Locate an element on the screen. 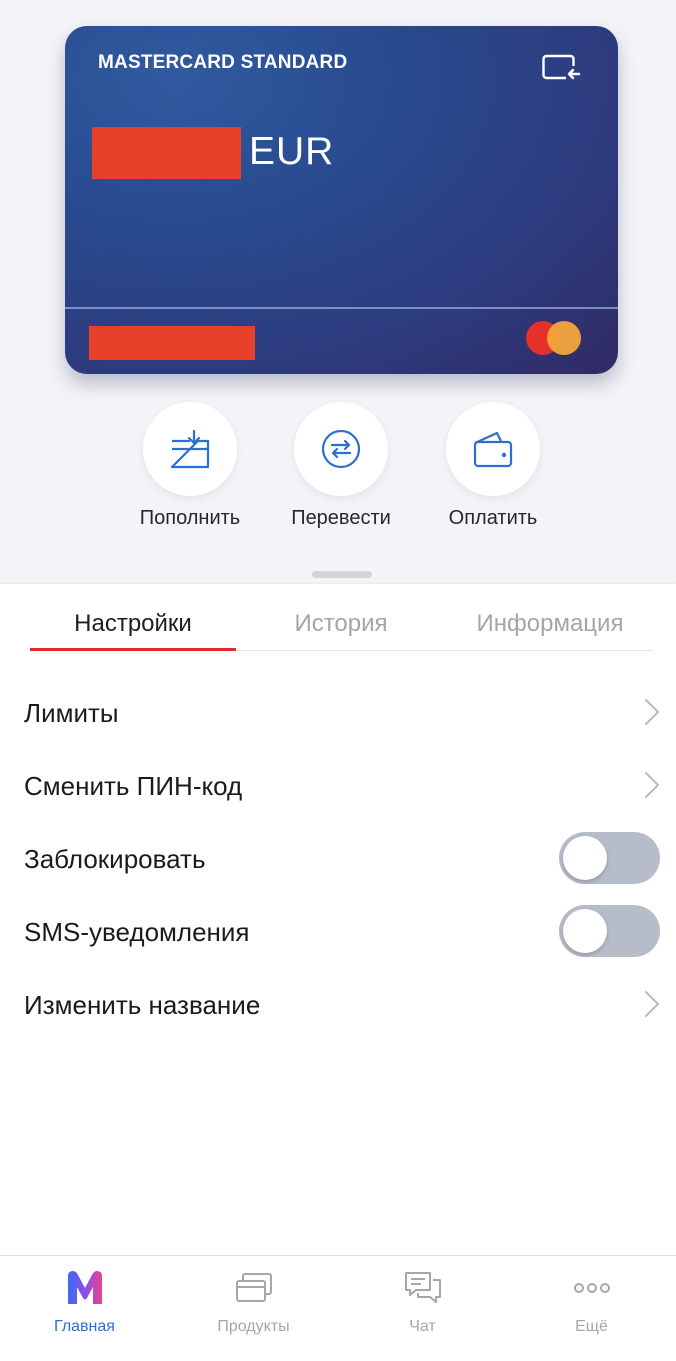 Image resolution: width=676 pixels, height=1361 pixels. card-divider is located at coordinates (341, 308).